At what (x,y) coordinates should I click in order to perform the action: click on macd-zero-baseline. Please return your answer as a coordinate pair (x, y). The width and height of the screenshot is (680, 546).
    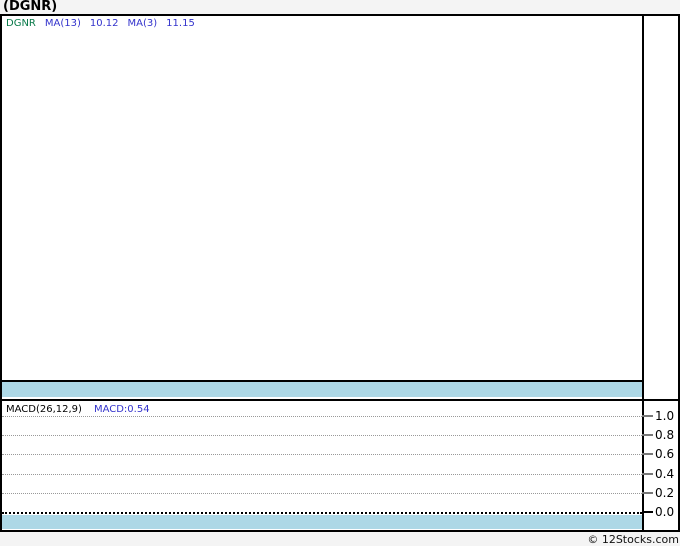
    Looking at the image, I should click on (322, 513).